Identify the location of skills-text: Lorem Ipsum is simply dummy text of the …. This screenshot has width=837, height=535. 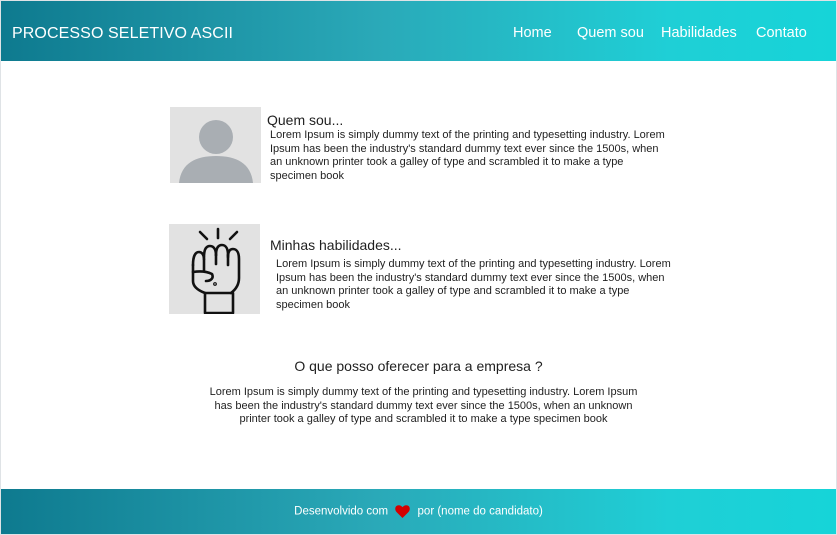
(473, 284).